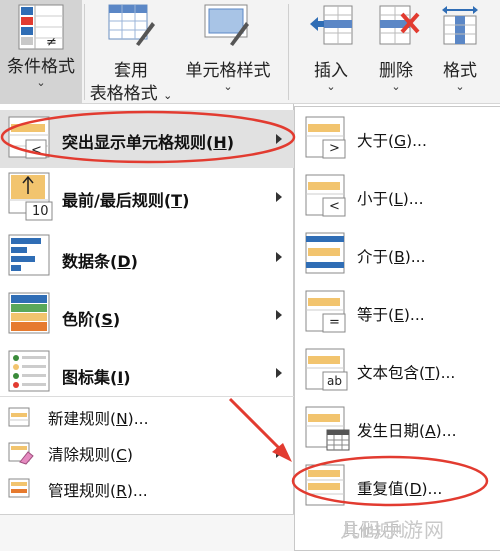 The image size is (500, 551). Describe the element at coordinates (334, 148) in the screenshot. I see `icon-glyph: >` at that location.